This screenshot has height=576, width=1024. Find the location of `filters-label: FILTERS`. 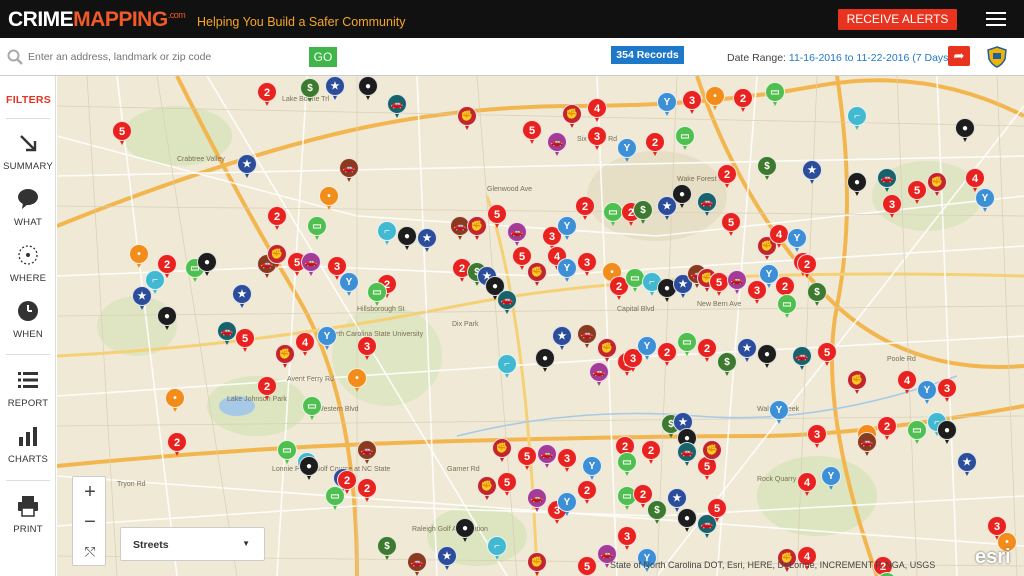

filters-label: FILTERS is located at coordinates (28, 100).